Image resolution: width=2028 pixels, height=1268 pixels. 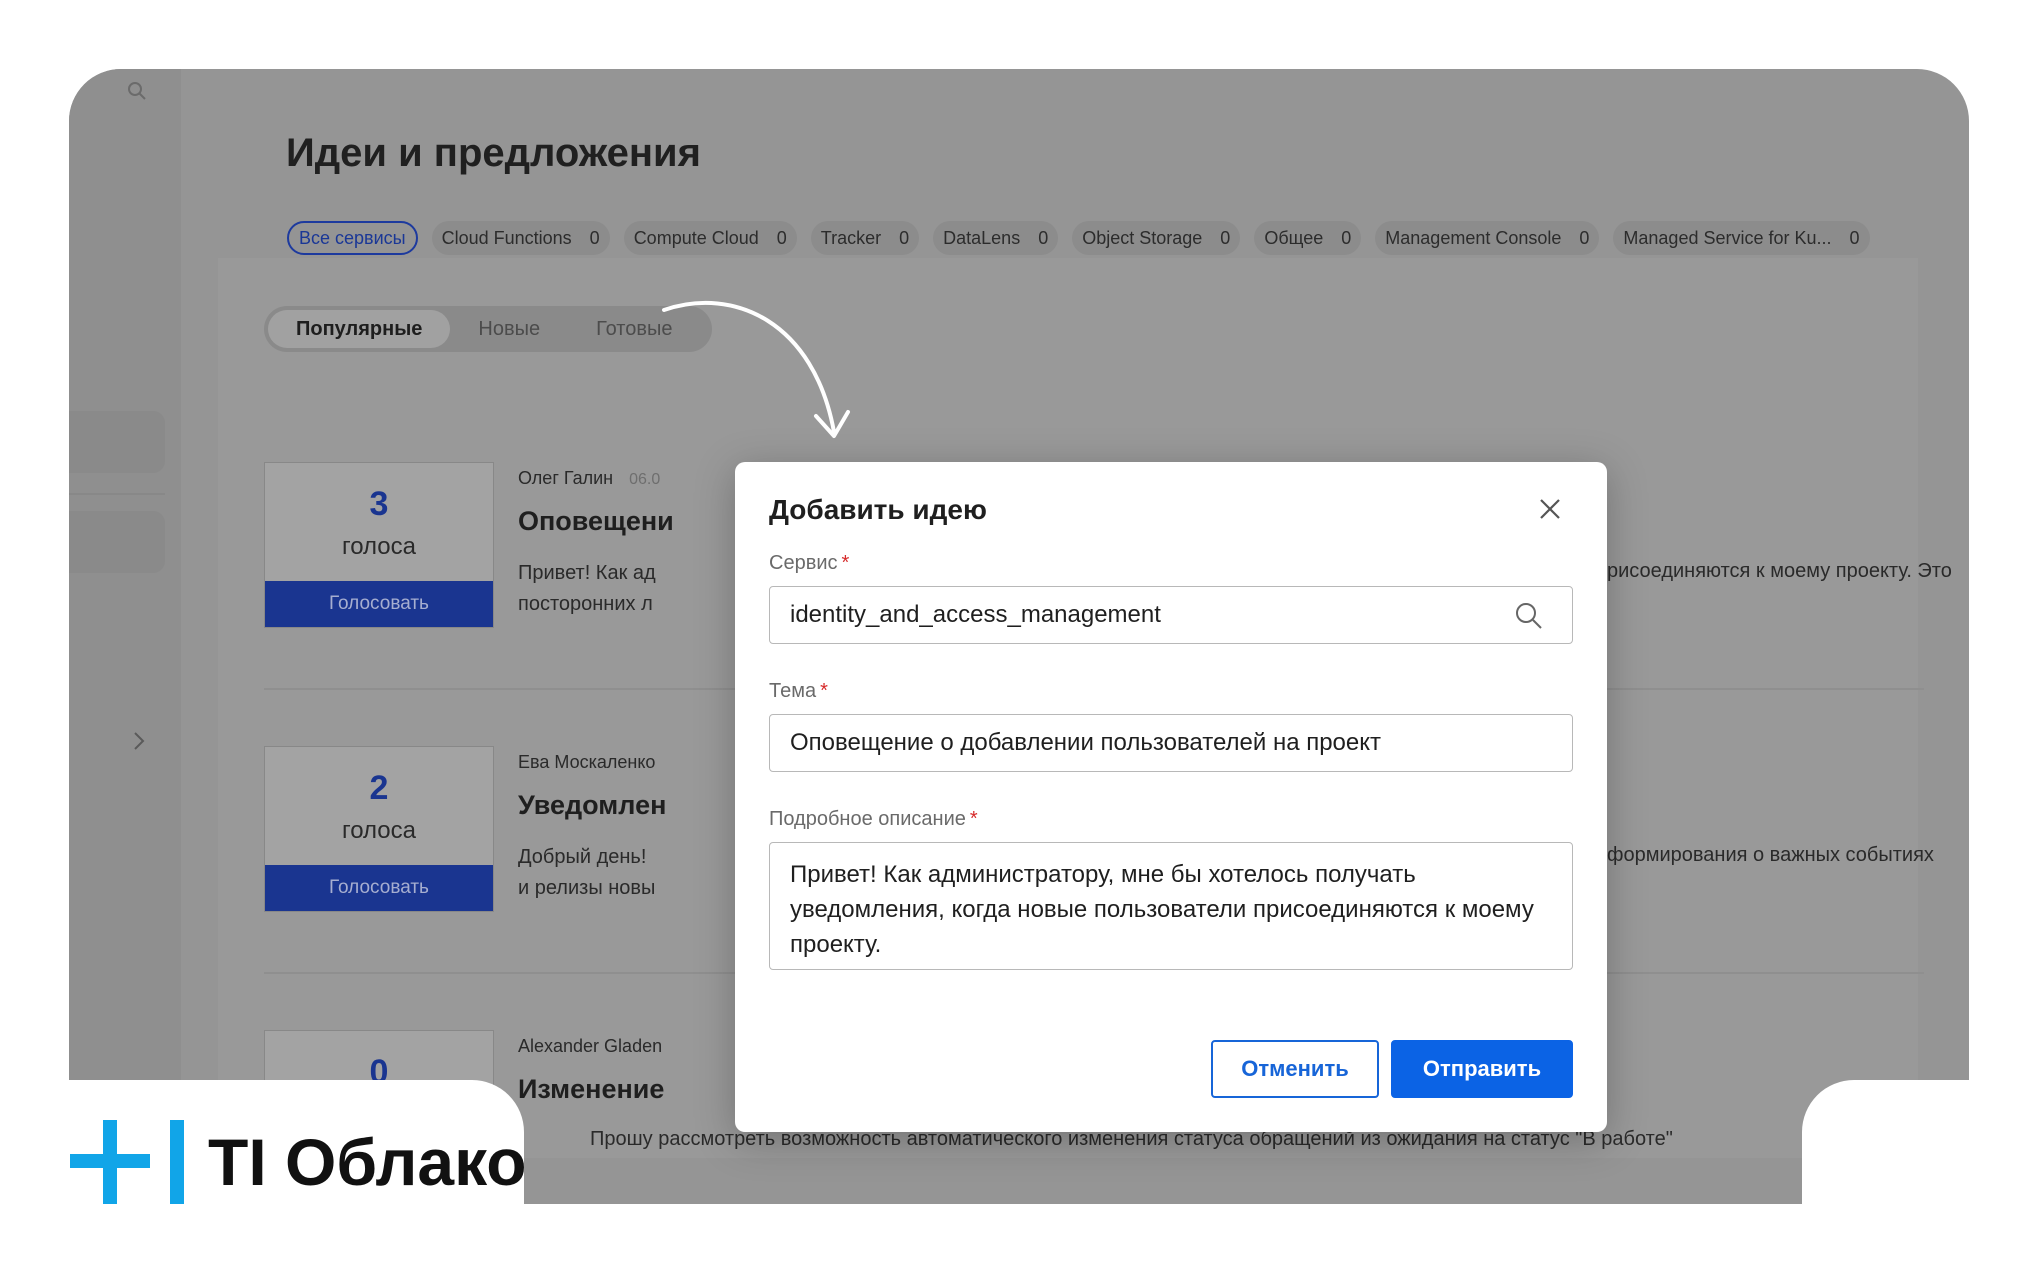 I want to click on chip-label: Cloud Functions, so click(x=506, y=237).